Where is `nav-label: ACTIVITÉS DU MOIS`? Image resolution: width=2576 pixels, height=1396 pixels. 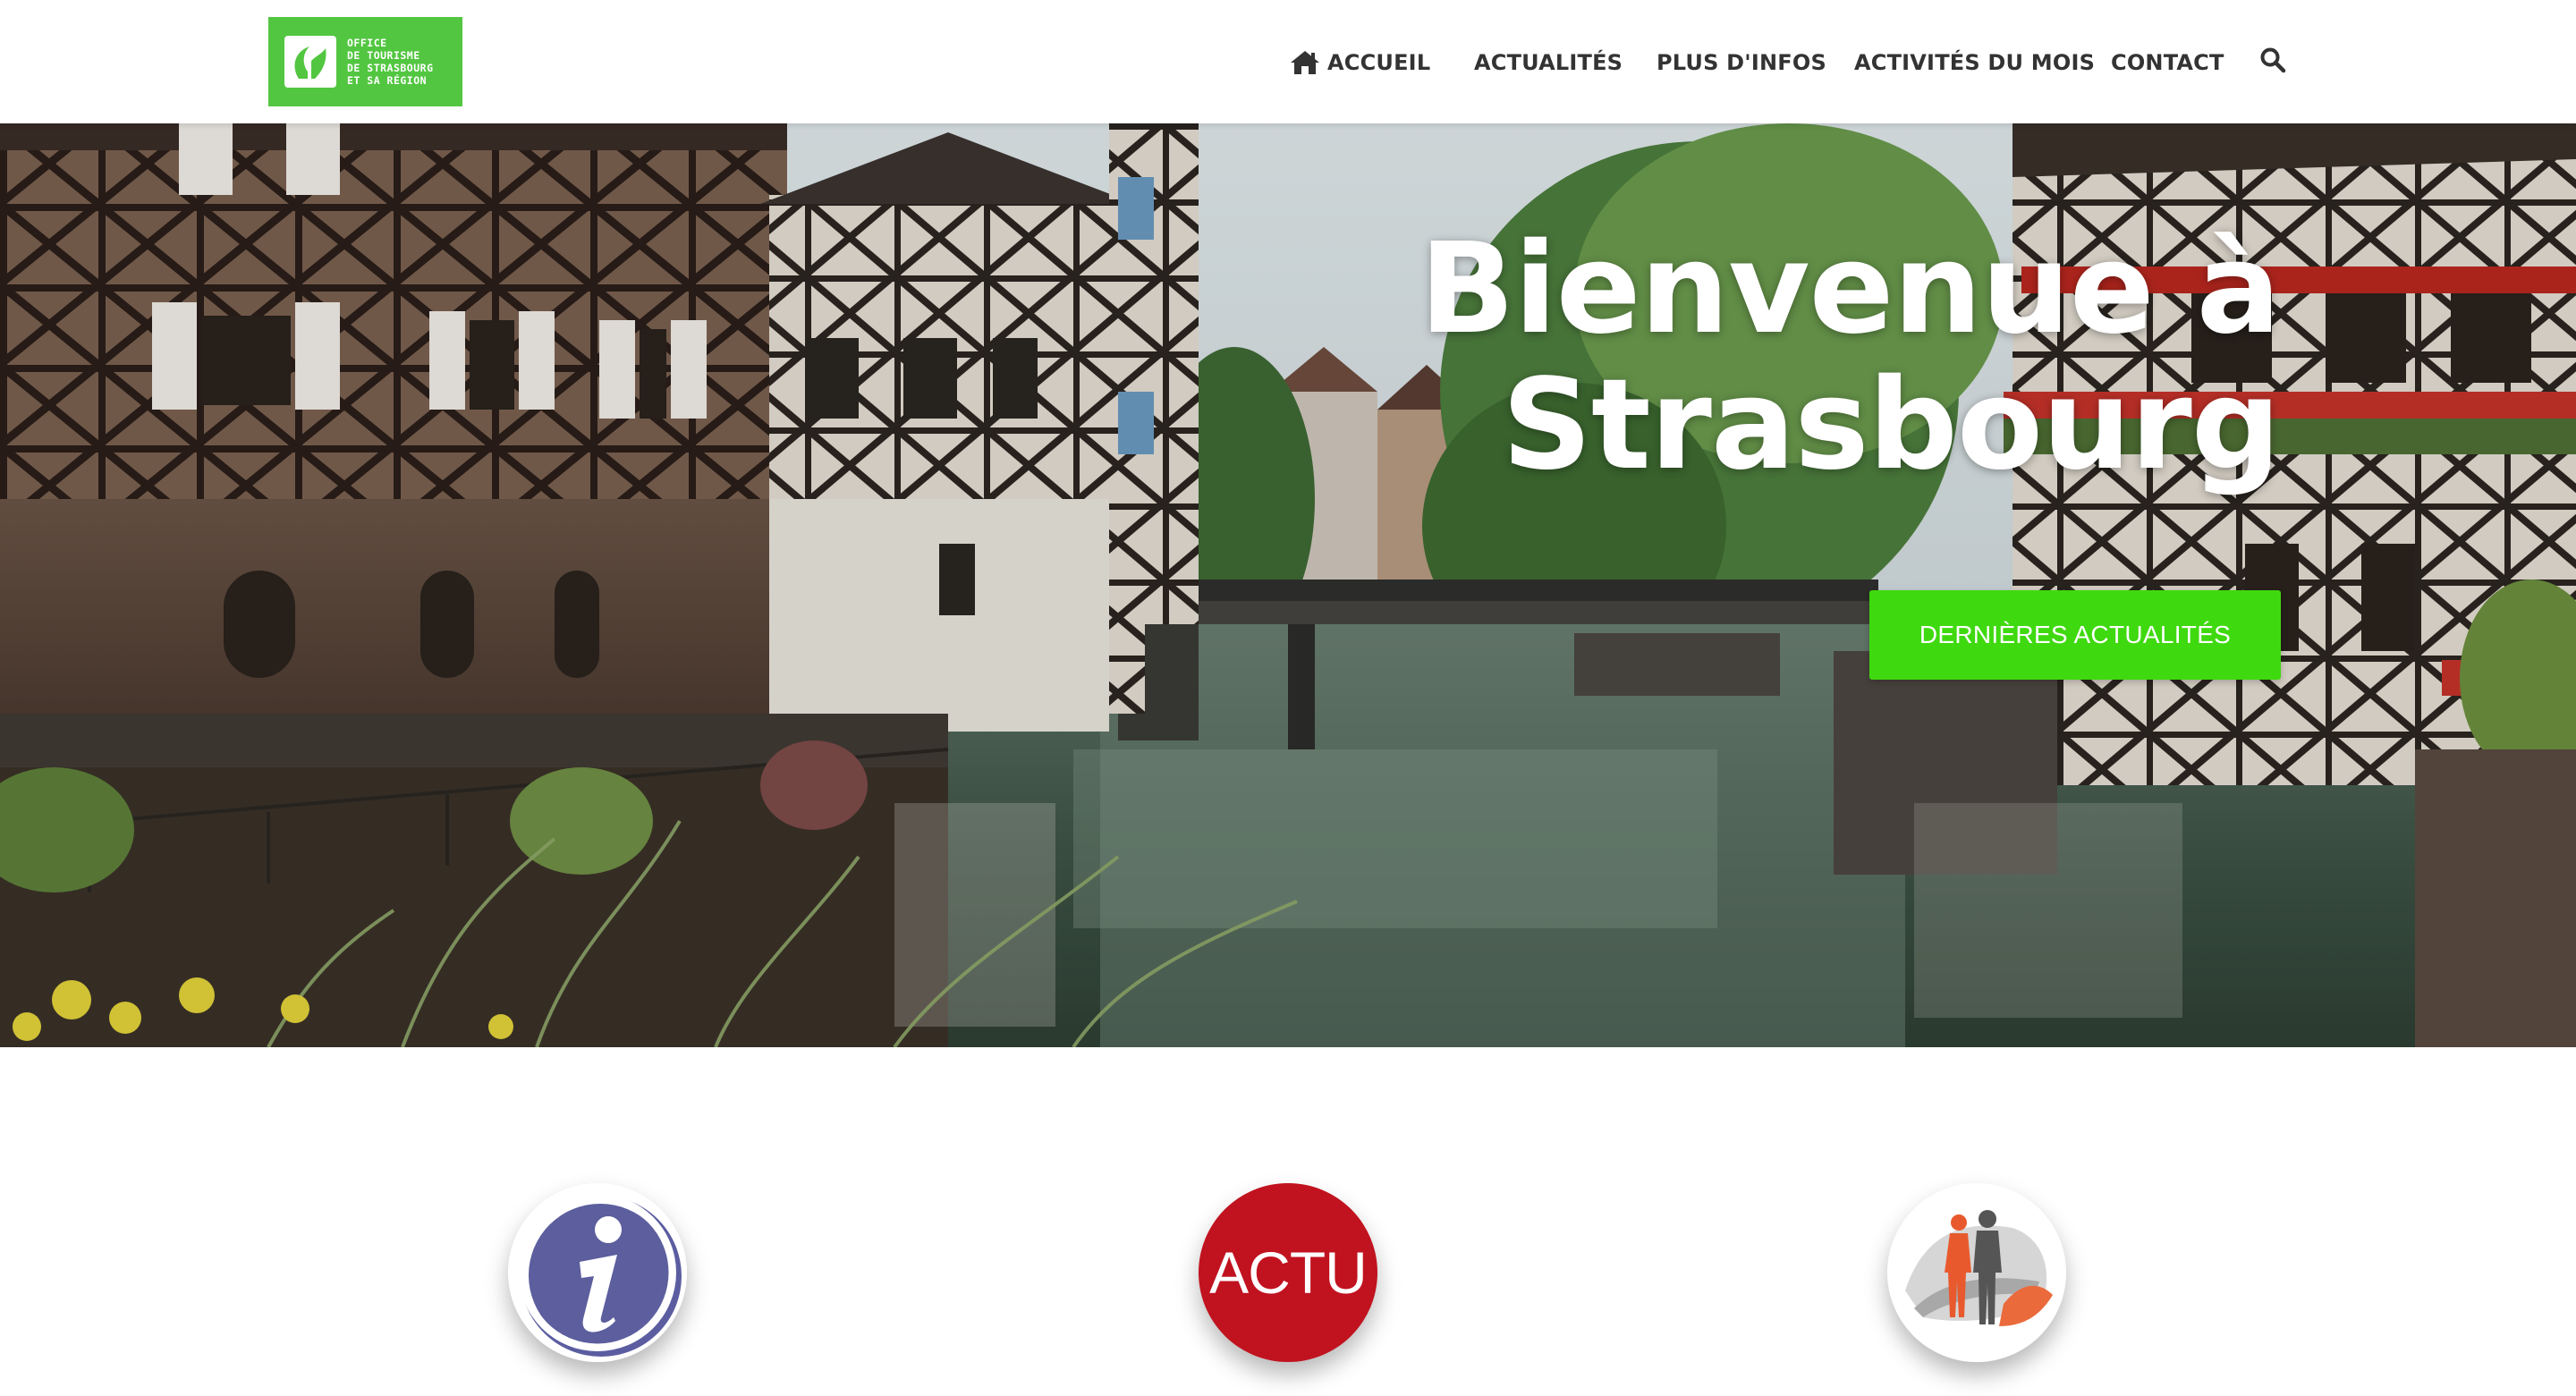
nav-label: ACTIVITÉS DU MOIS is located at coordinates (1975, 63).